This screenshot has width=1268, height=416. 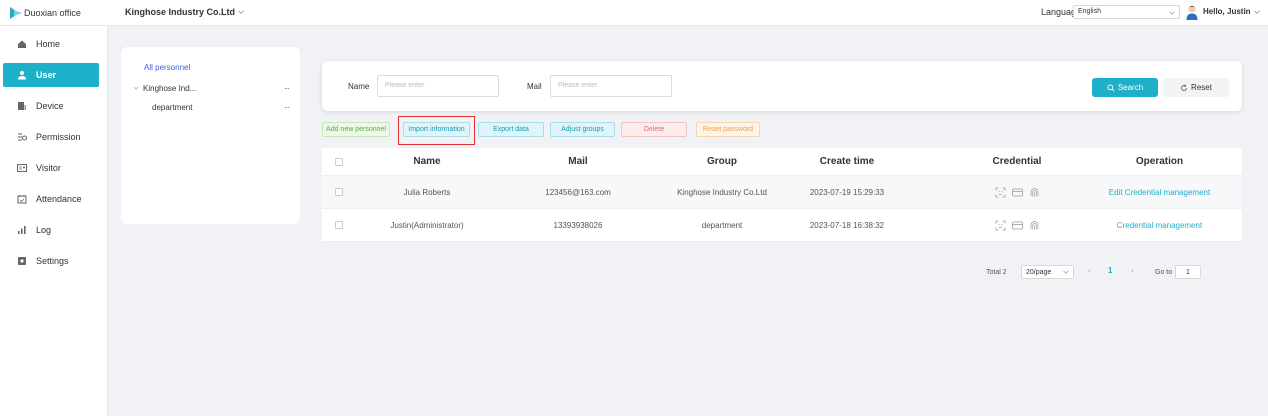 I want to click on permission-icon, so click(x=22, y=137).